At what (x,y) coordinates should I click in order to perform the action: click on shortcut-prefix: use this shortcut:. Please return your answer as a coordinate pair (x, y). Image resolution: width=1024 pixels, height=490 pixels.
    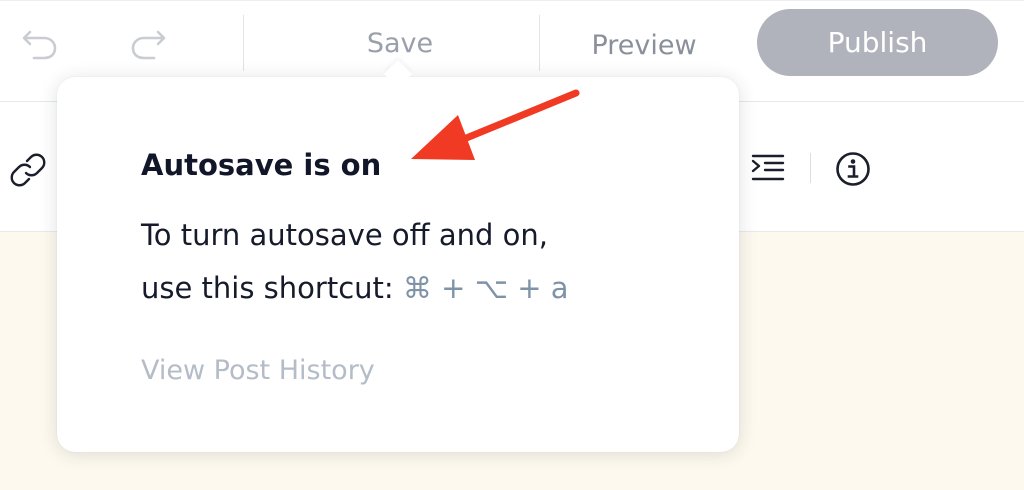
    Looking at the image, I should click on (267, 288).